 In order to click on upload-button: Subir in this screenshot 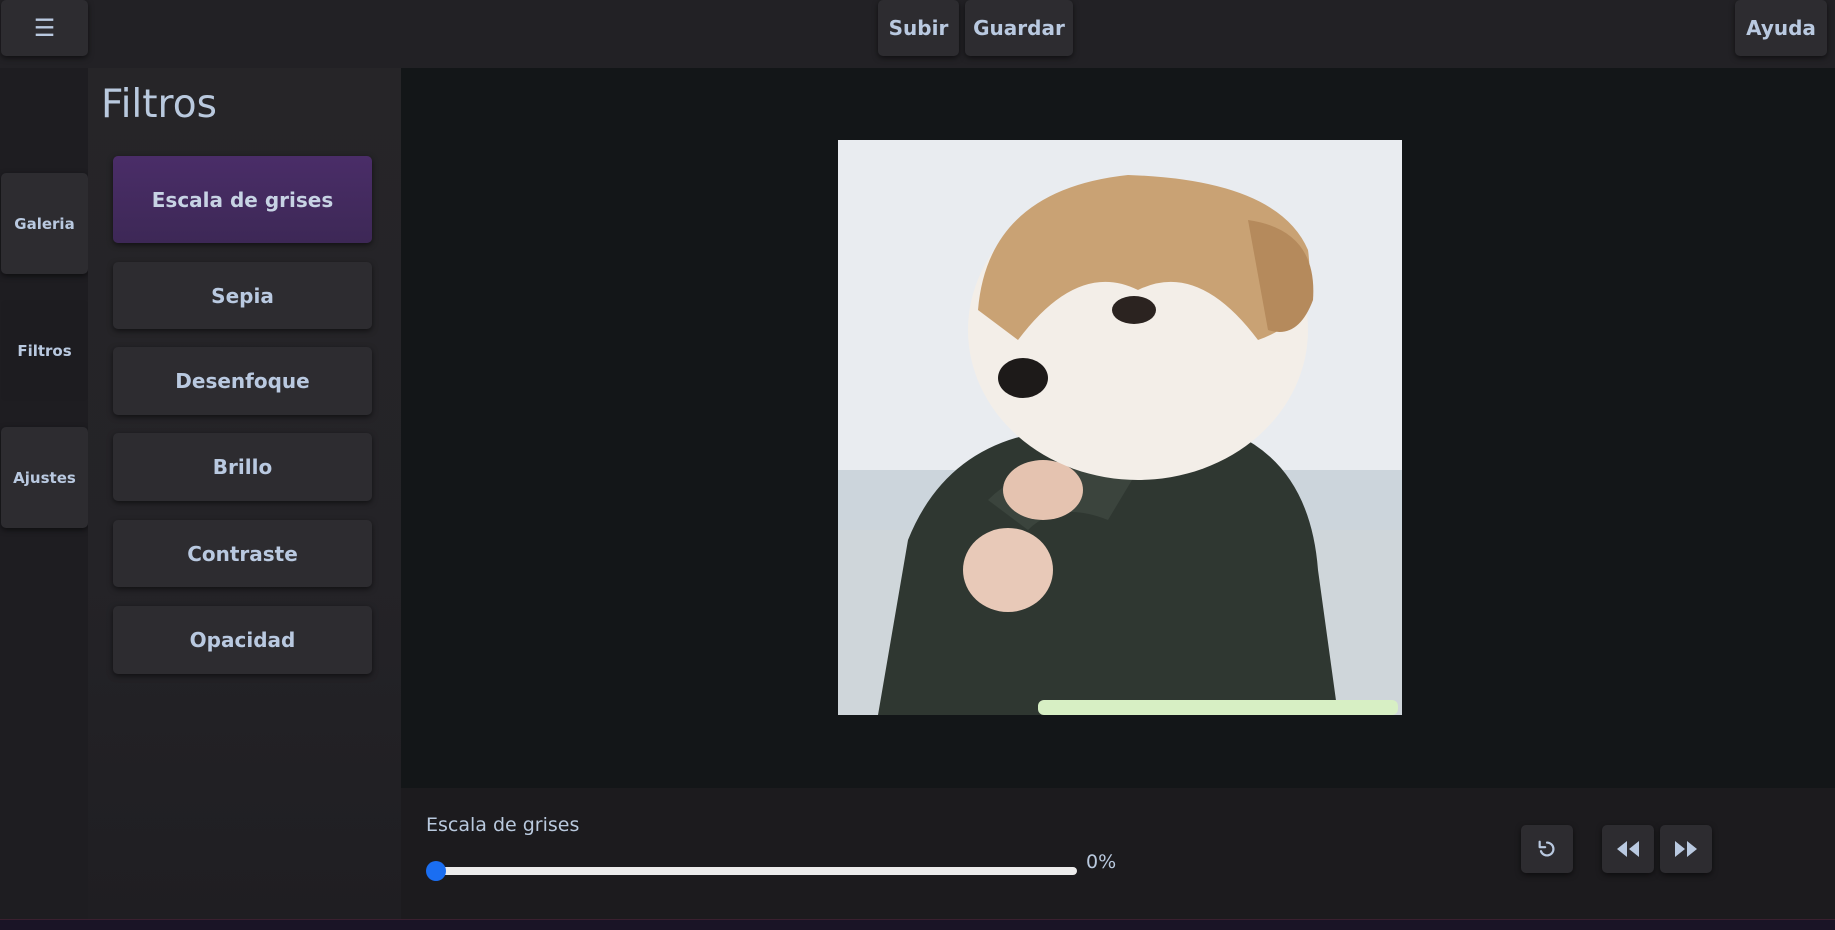, I will do `click(918, 28)`.